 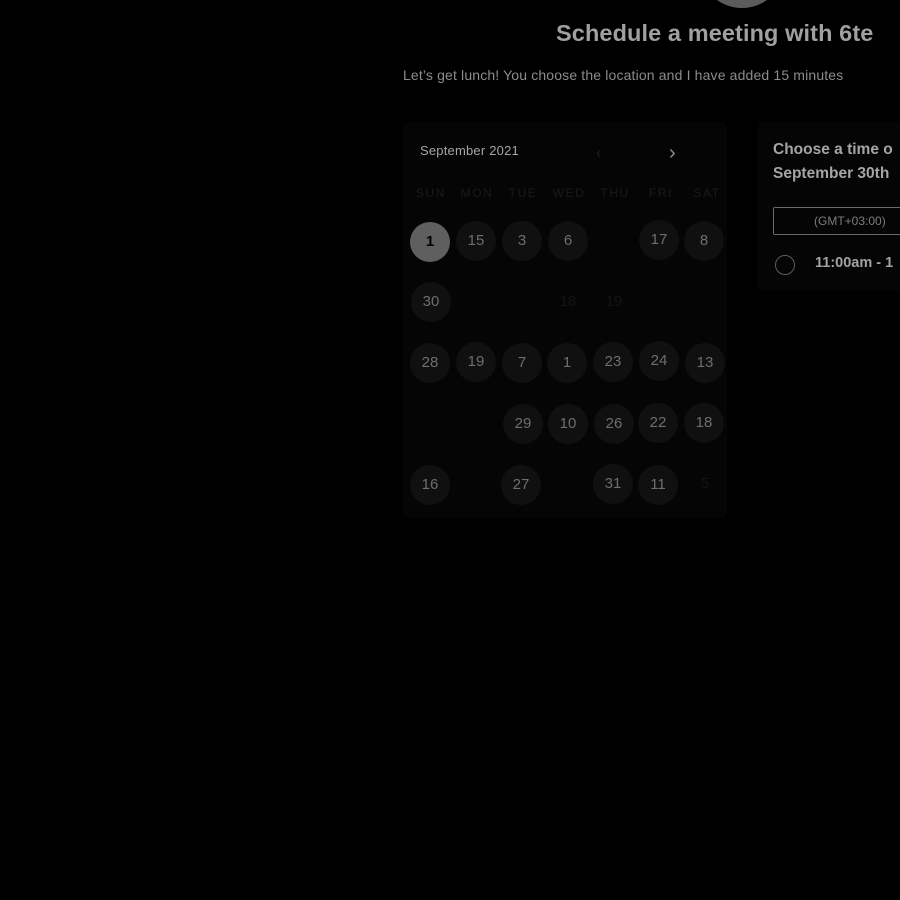 What do you see at coordinates (836, 221) in the screenshot?
I see `timezone-select: (GMT+03:00)` at bounding box center [836, 221].